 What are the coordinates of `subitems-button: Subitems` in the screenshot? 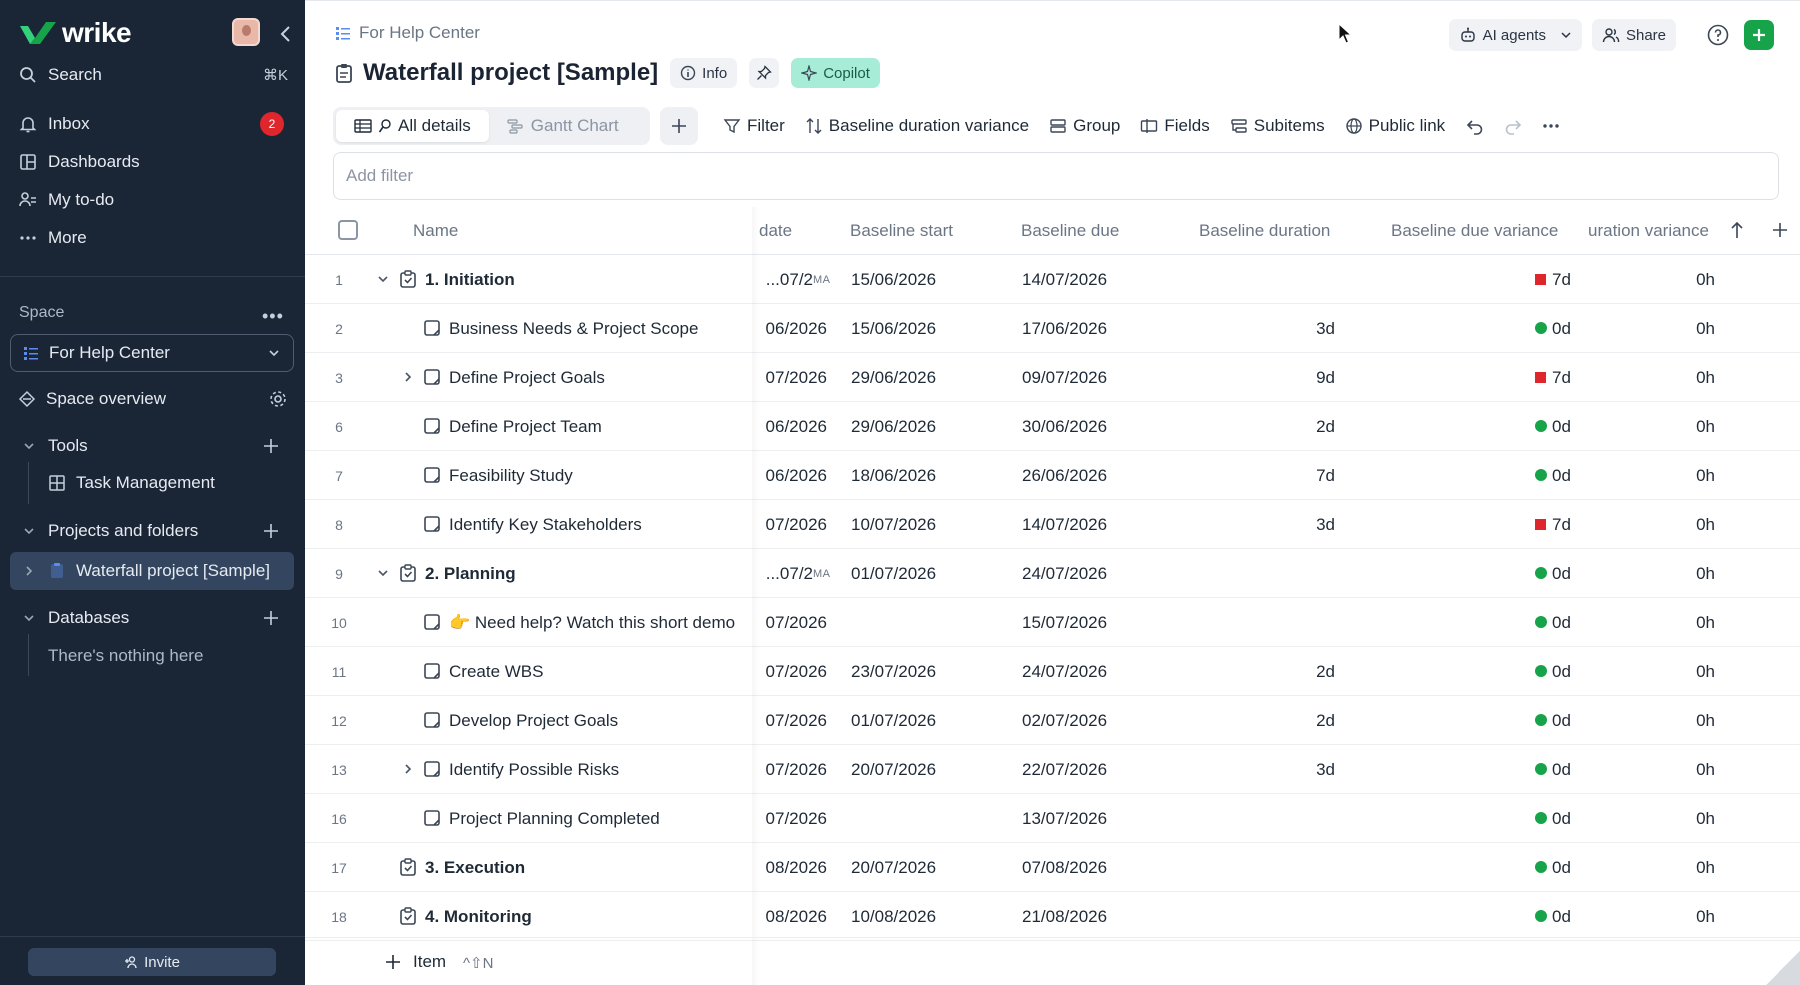 It's located at (1277, 126).